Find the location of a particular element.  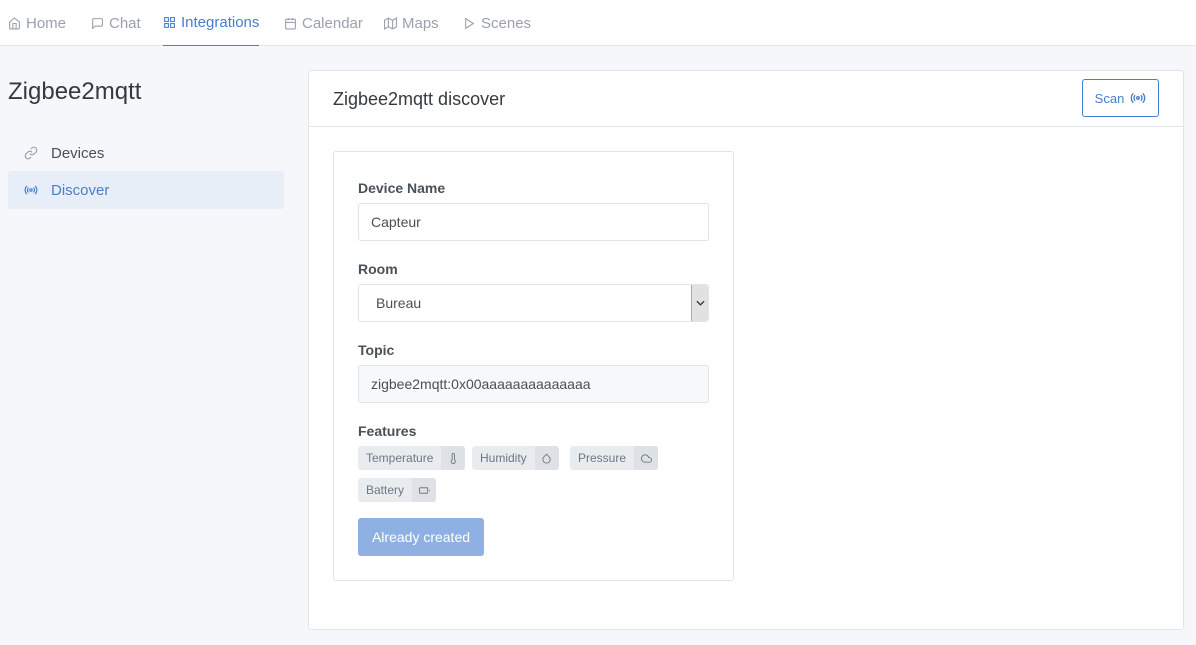

nav-item-scenes: Scenes is located at coordinates (497, 23).